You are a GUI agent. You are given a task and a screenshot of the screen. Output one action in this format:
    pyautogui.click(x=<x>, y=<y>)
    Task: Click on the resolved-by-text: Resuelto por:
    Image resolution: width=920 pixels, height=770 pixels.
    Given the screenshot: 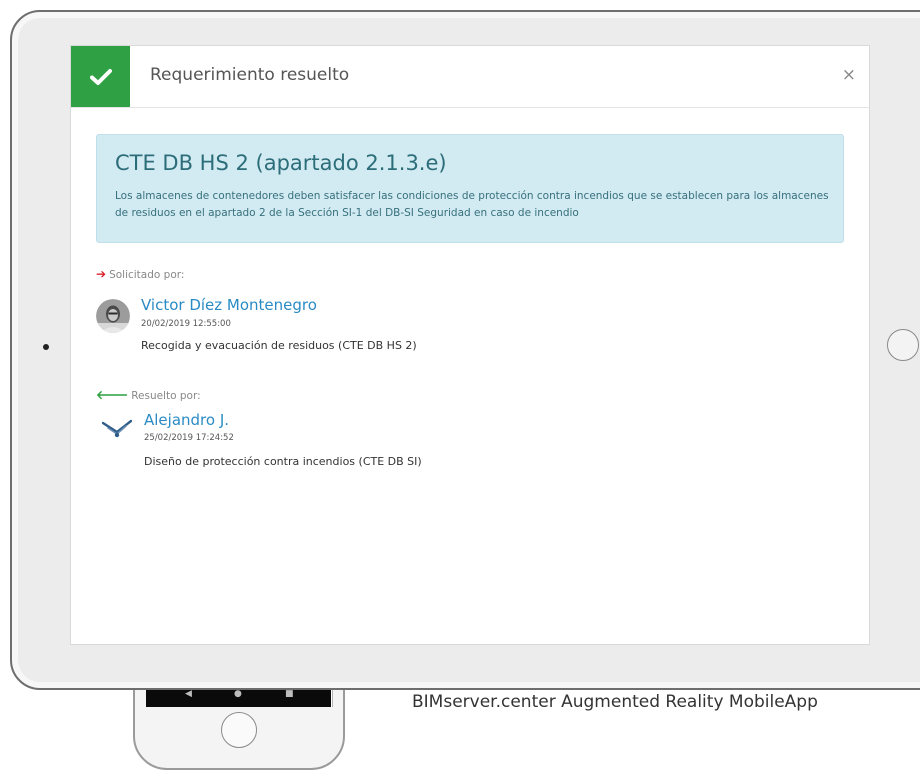 What is the action you would take?
    pyautogui.click(x=166, y=396)
    